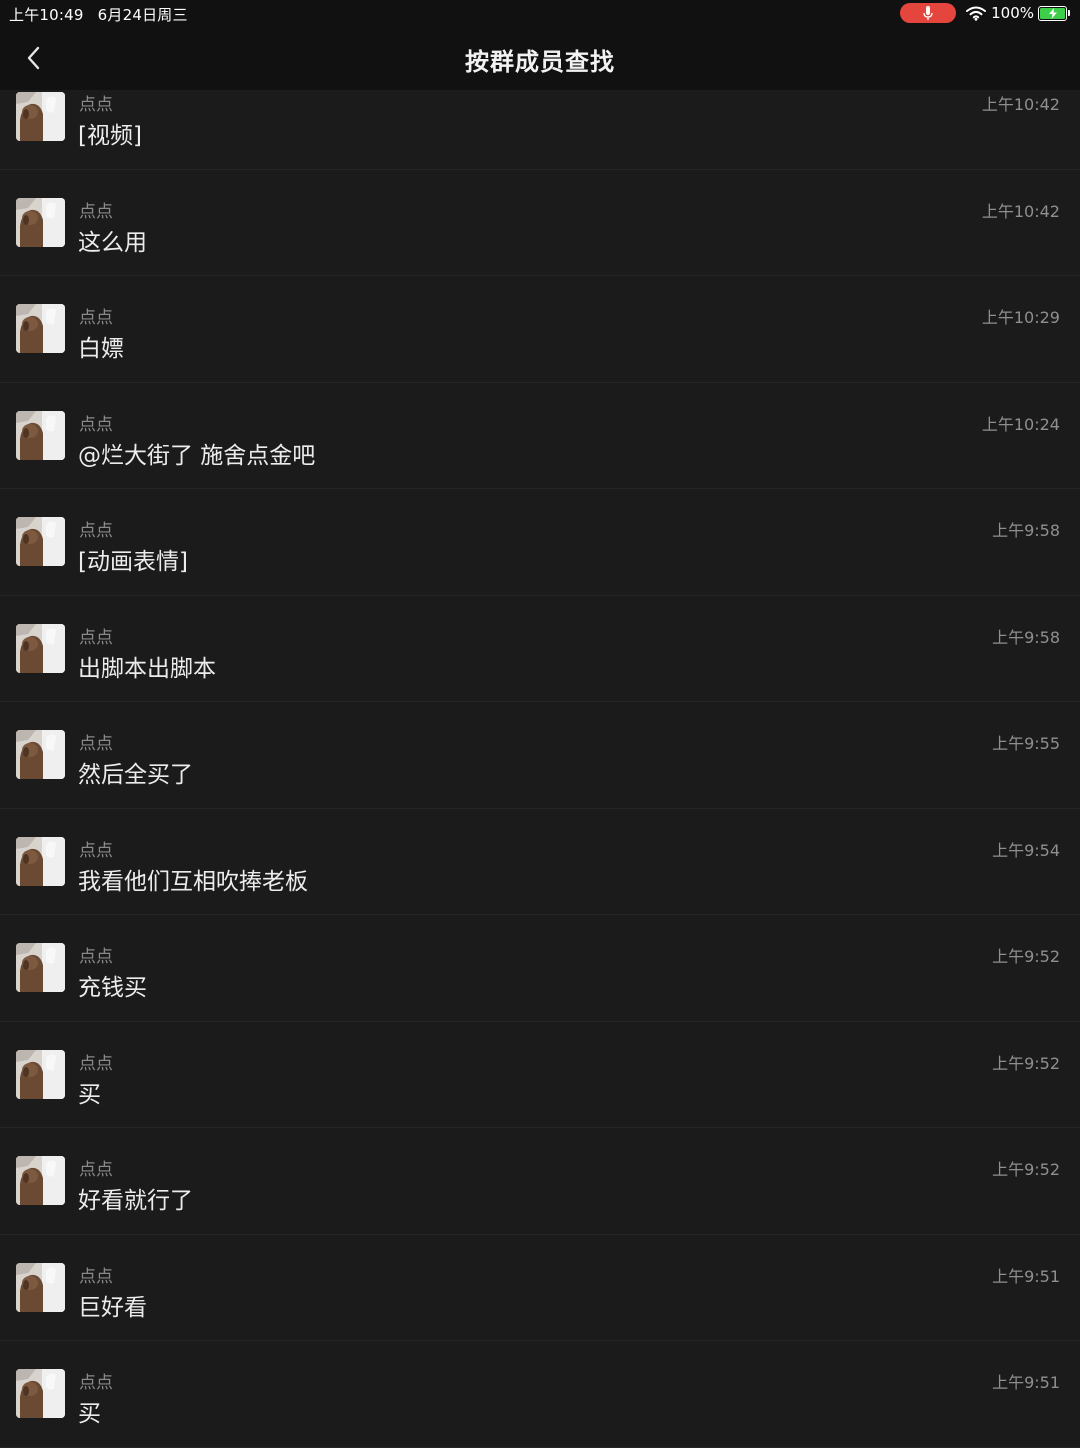 This screenshot has width=1080, height=1448. I want to click on message-row: 点点 巨好看 上午9:51, so click(540, 1288).